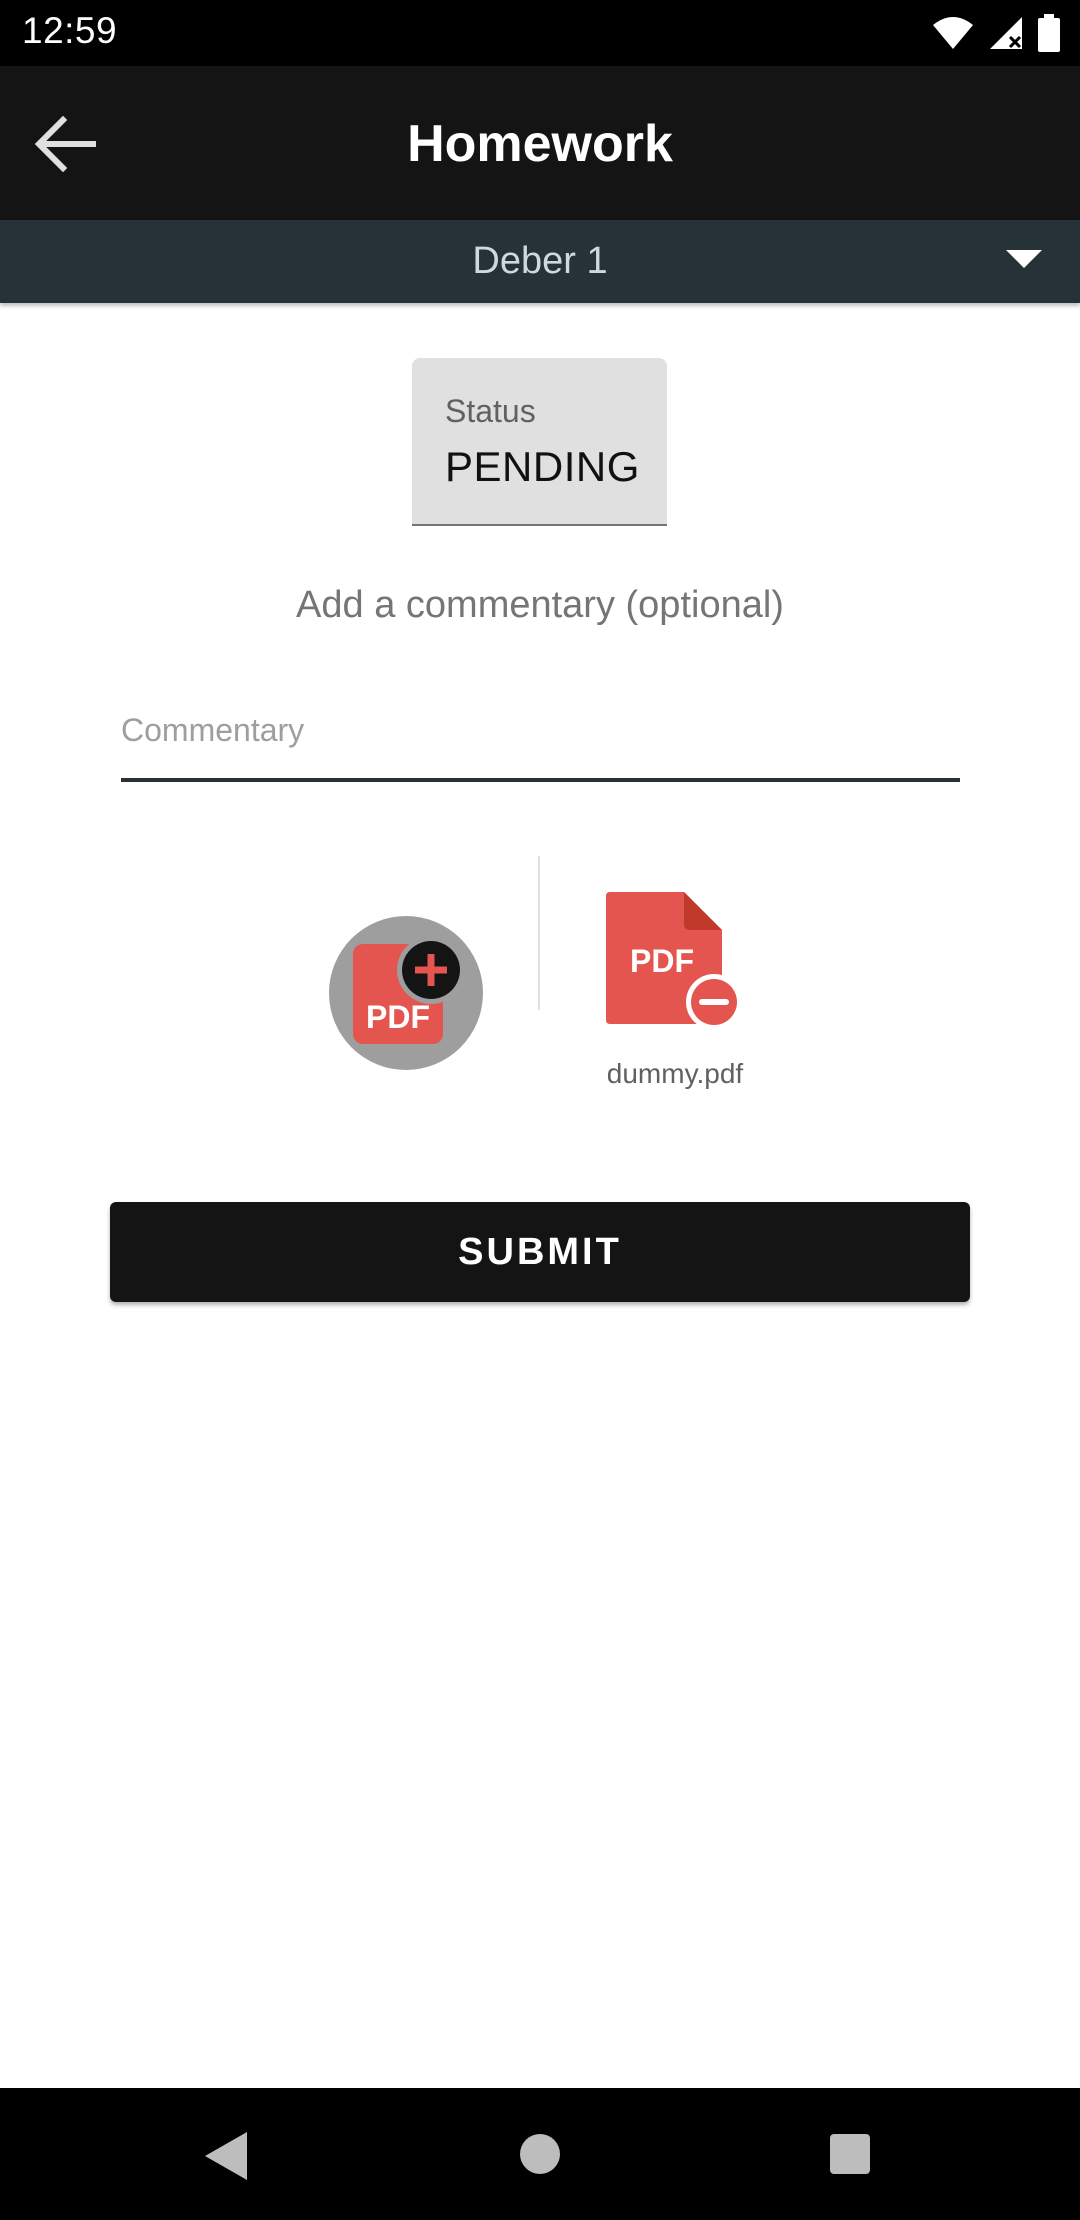  What do you see at coordinates (539, 442) in the screenshot?
I see `status-field: Status PENDING` at bounding box center [539, 442].